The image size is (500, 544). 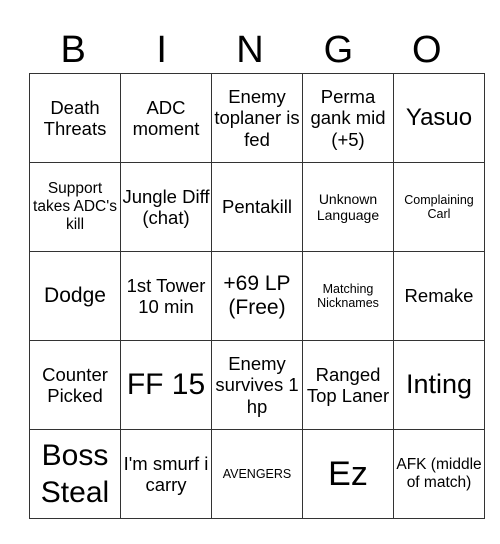 What do you see at coordinates (348, 385) in the screenshot?
I see `bingo-cell: Ranged Top Laner` at bounding box center [348, 385].